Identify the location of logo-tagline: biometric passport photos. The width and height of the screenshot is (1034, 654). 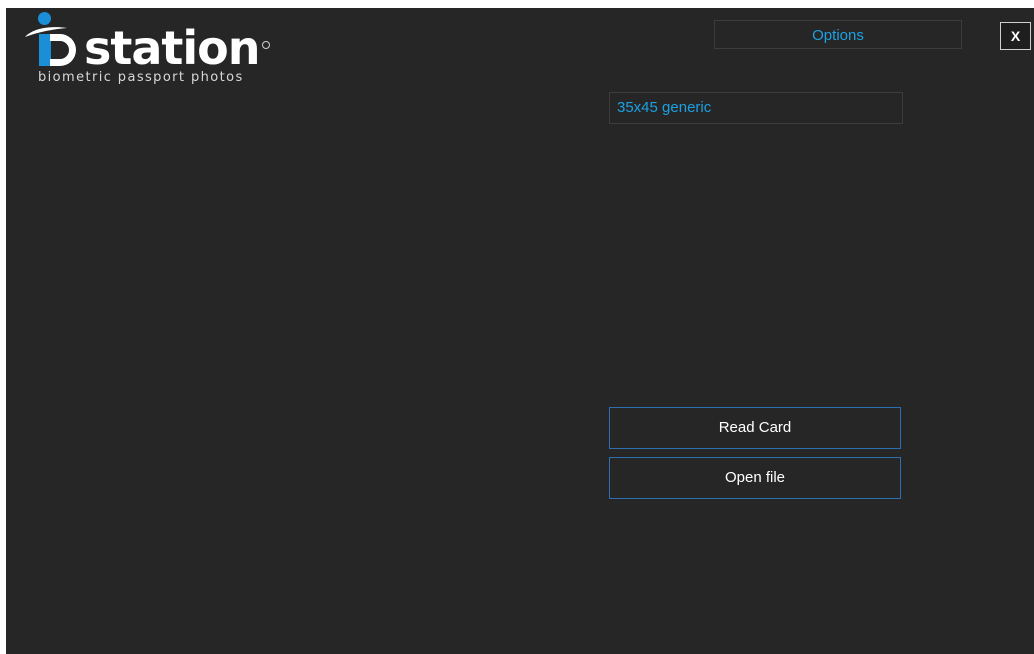
(141, 77).